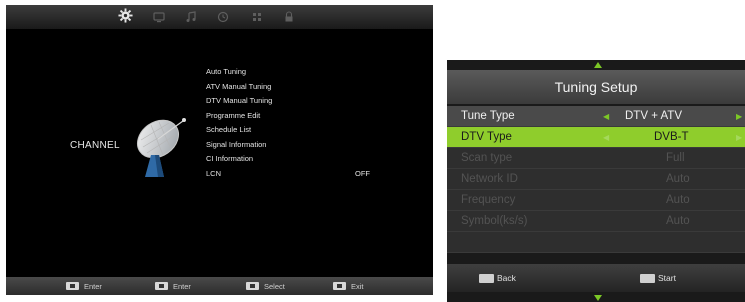  What do you see at coordinates (671, 137) in the screenshot?
I see `option-value: DVB-T` at bounding box center [671, 137].